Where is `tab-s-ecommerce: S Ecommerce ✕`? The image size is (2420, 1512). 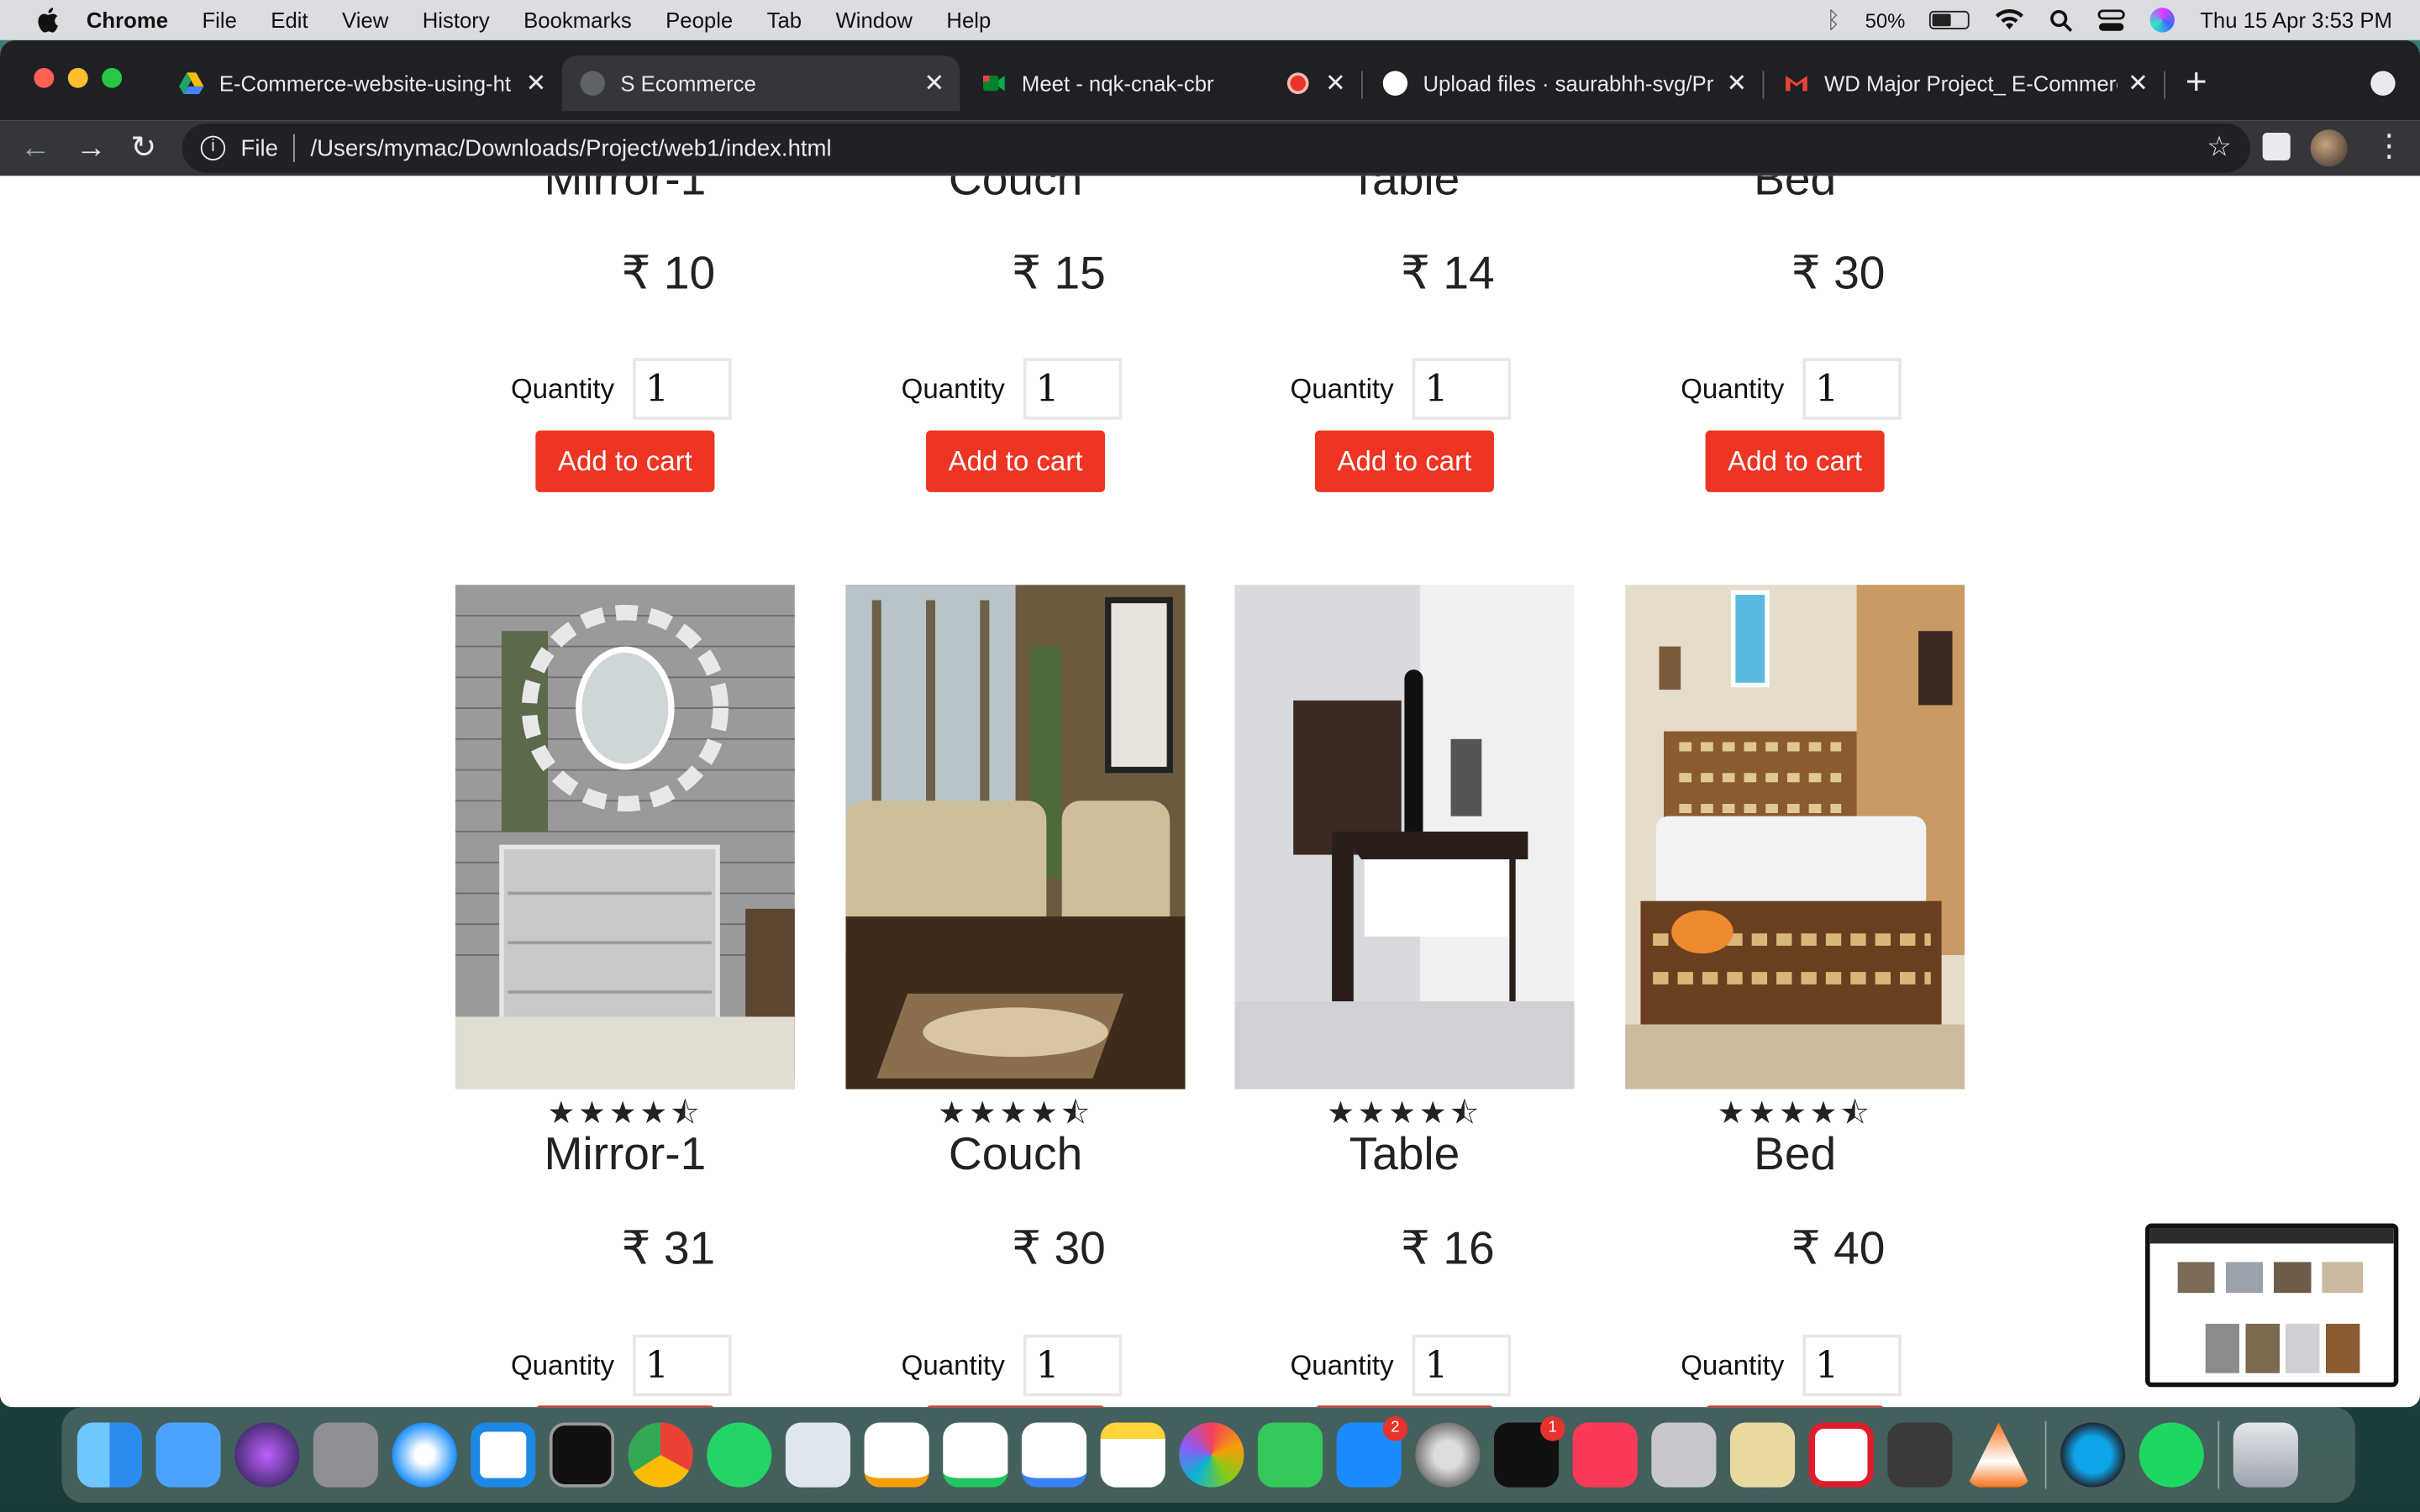 tab-s-ecommerce: S Ecommerce ✕ is located at coordinates (761, 83).